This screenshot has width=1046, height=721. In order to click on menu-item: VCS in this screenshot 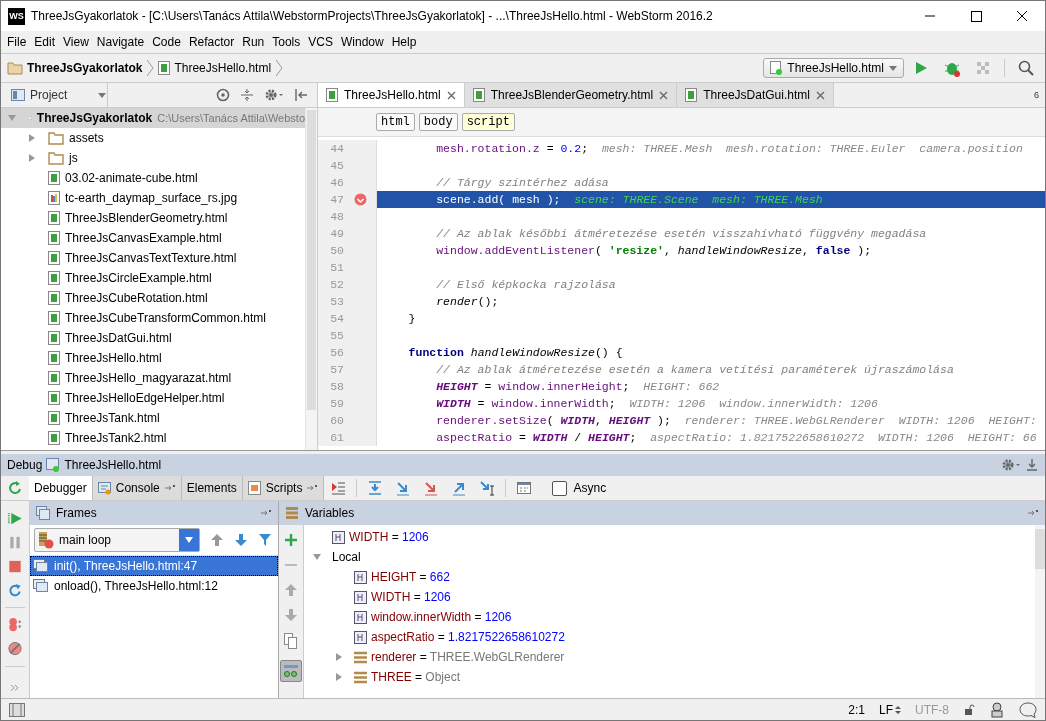, I will do `click(320, 42)`.